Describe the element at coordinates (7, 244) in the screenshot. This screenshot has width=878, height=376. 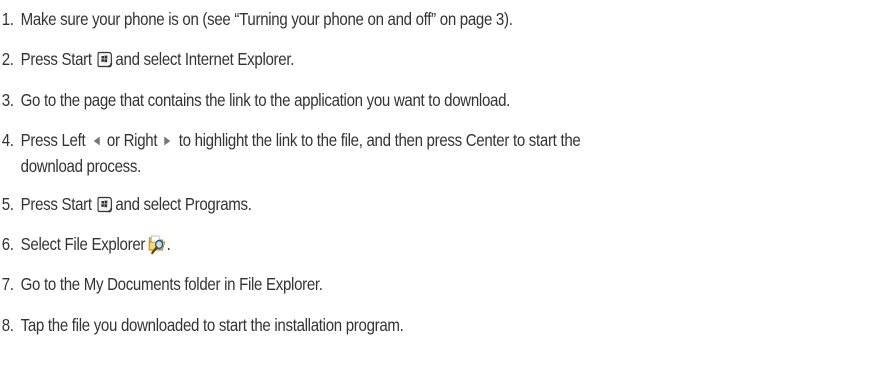
I see `step-number: 6.` at that location.